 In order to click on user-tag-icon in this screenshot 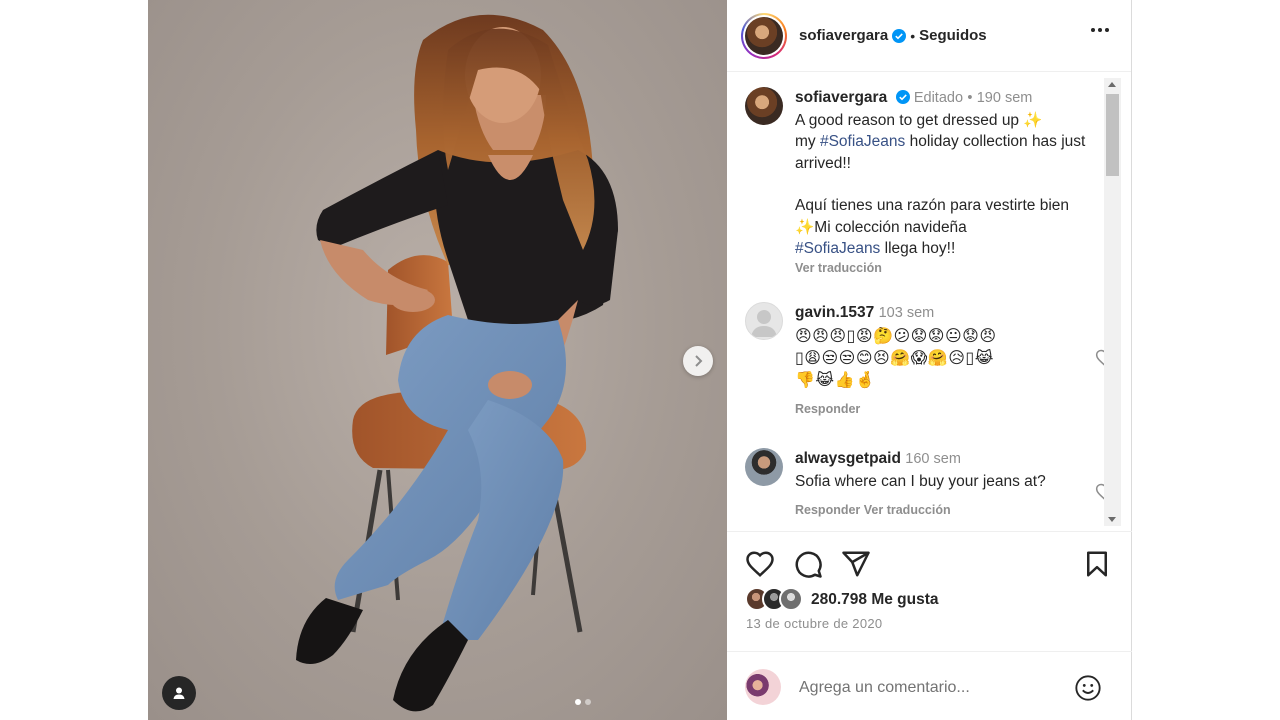, I will do `click(179, 693)`.